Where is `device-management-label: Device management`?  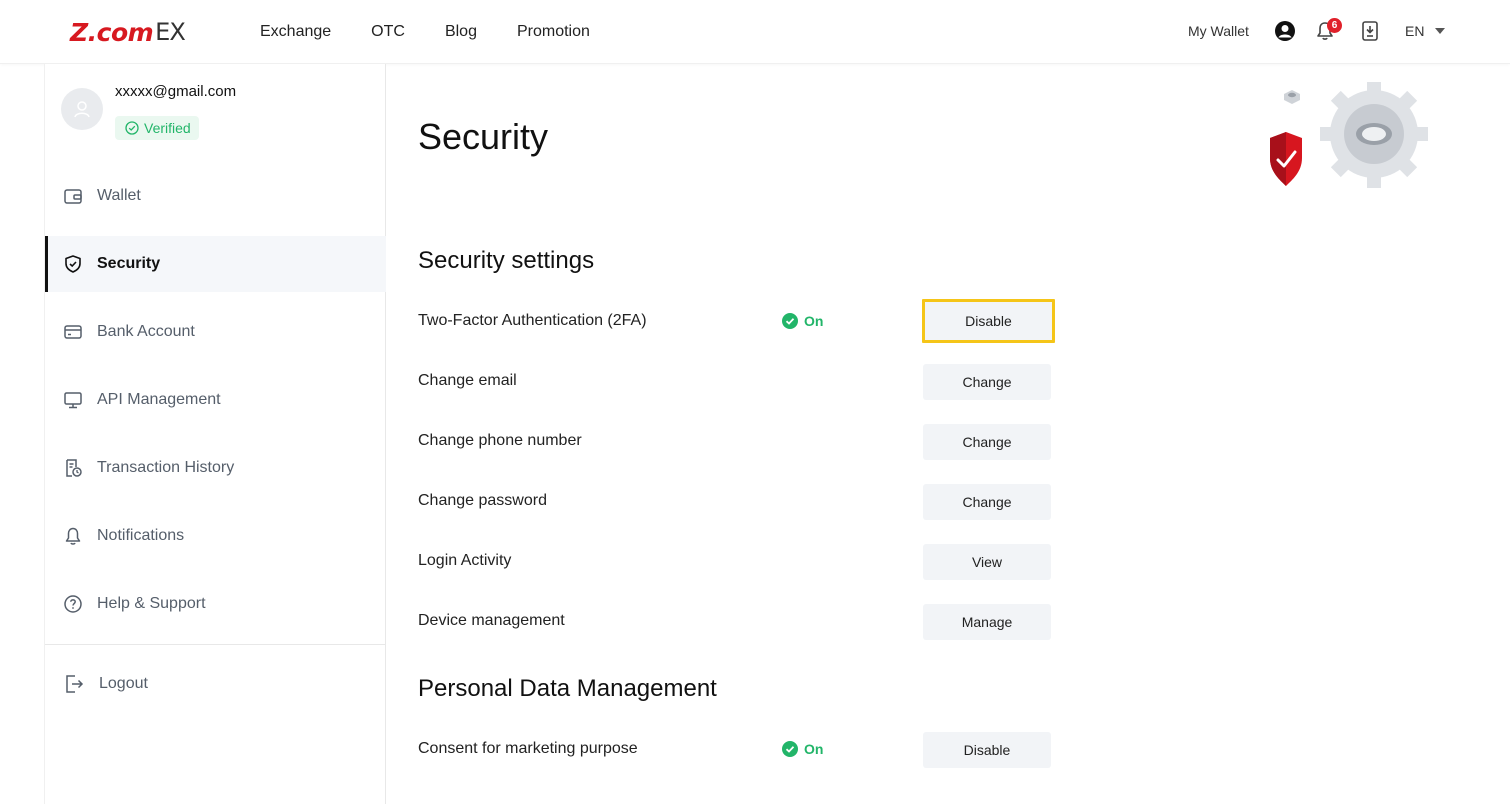 device-management-label: Device management is located at coordinates (491, 620).